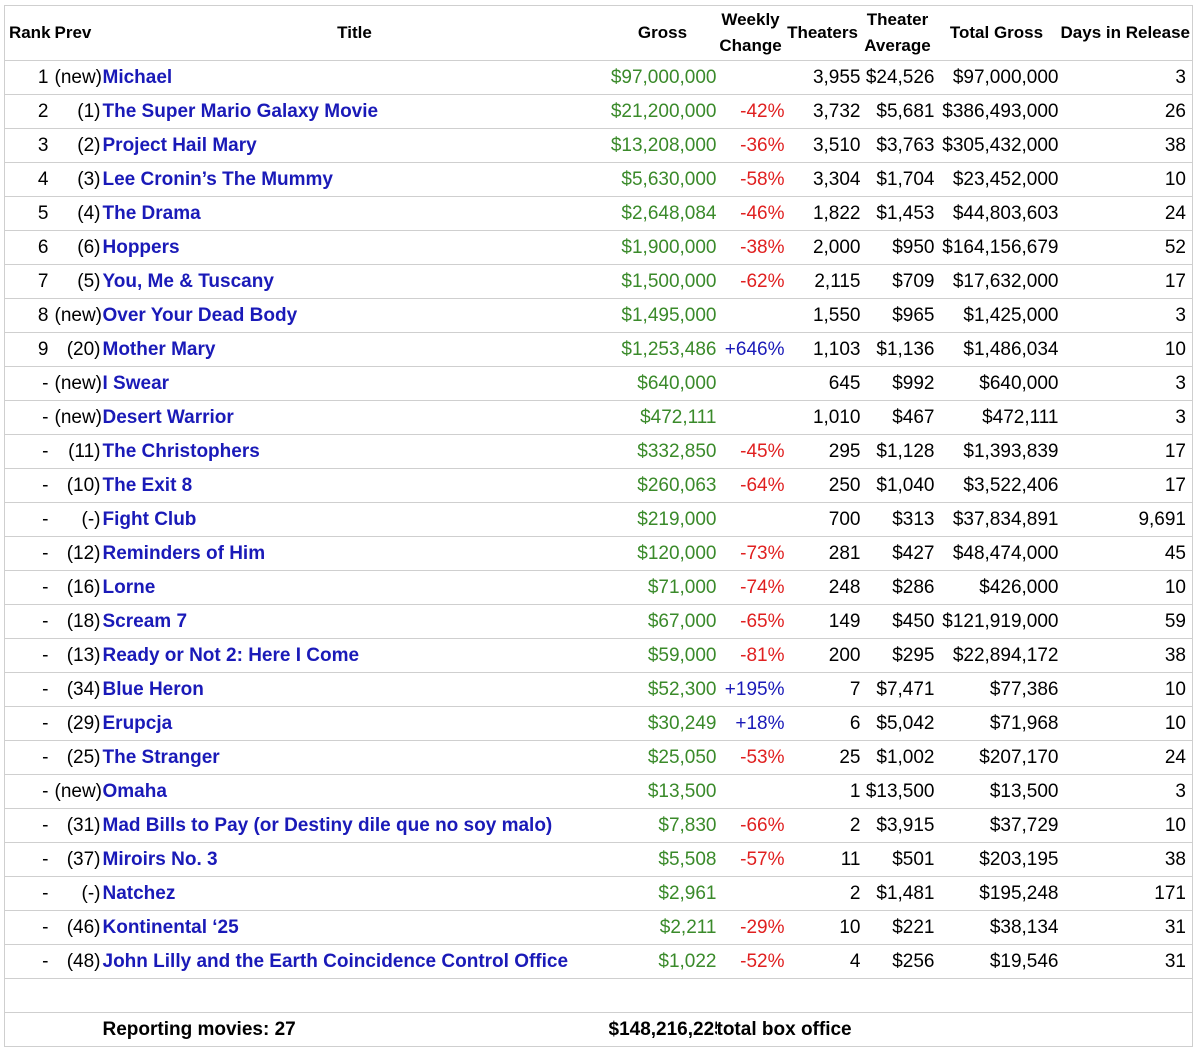 This screenshot has height=1054, width=1200. Describe the element at coordinates (354, 723) in the screenshot. I see `title-cell: Erupcja` at that location.